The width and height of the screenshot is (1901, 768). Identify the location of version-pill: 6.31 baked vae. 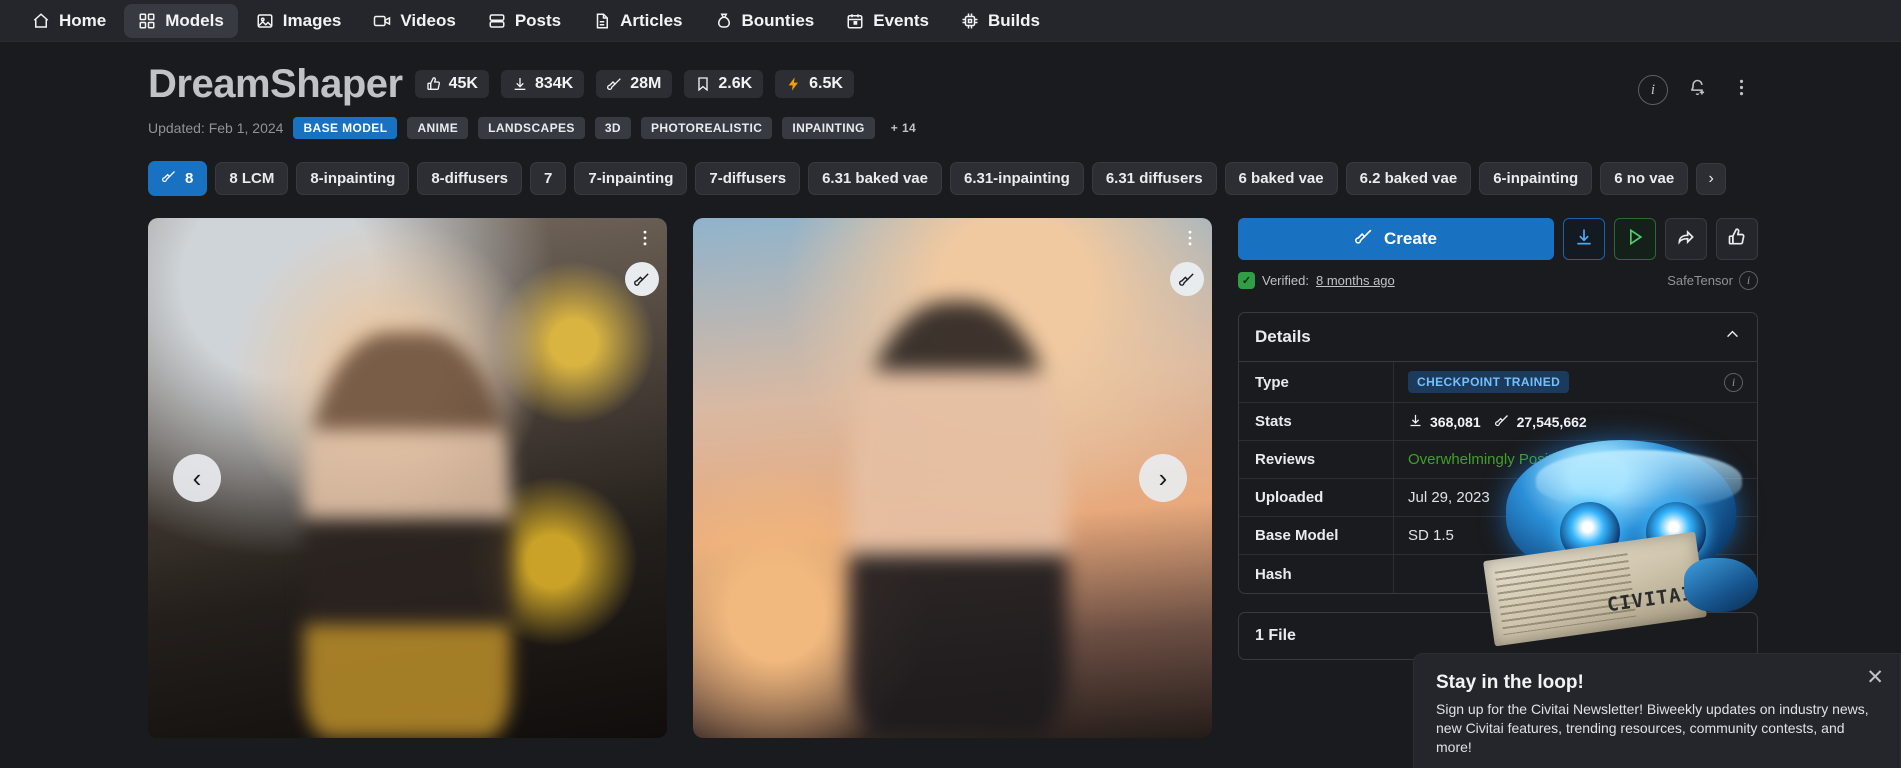
(875, 178).